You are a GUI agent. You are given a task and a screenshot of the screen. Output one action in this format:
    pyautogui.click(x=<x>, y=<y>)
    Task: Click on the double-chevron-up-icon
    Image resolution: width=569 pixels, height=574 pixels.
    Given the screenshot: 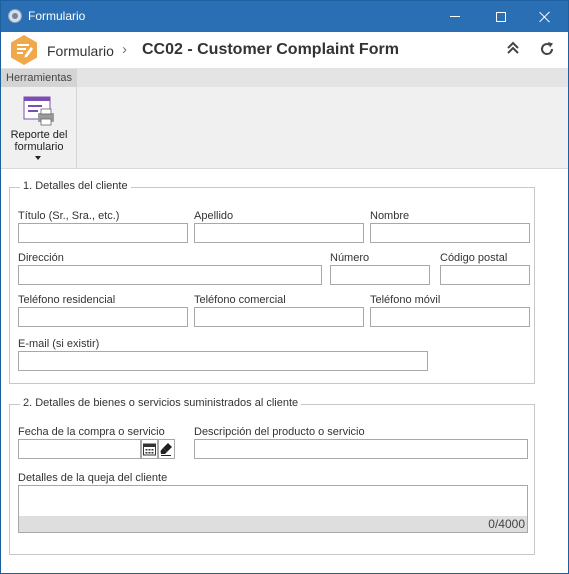 What is the action you would take?
    pyautogui.click(x=513, y=47)
    